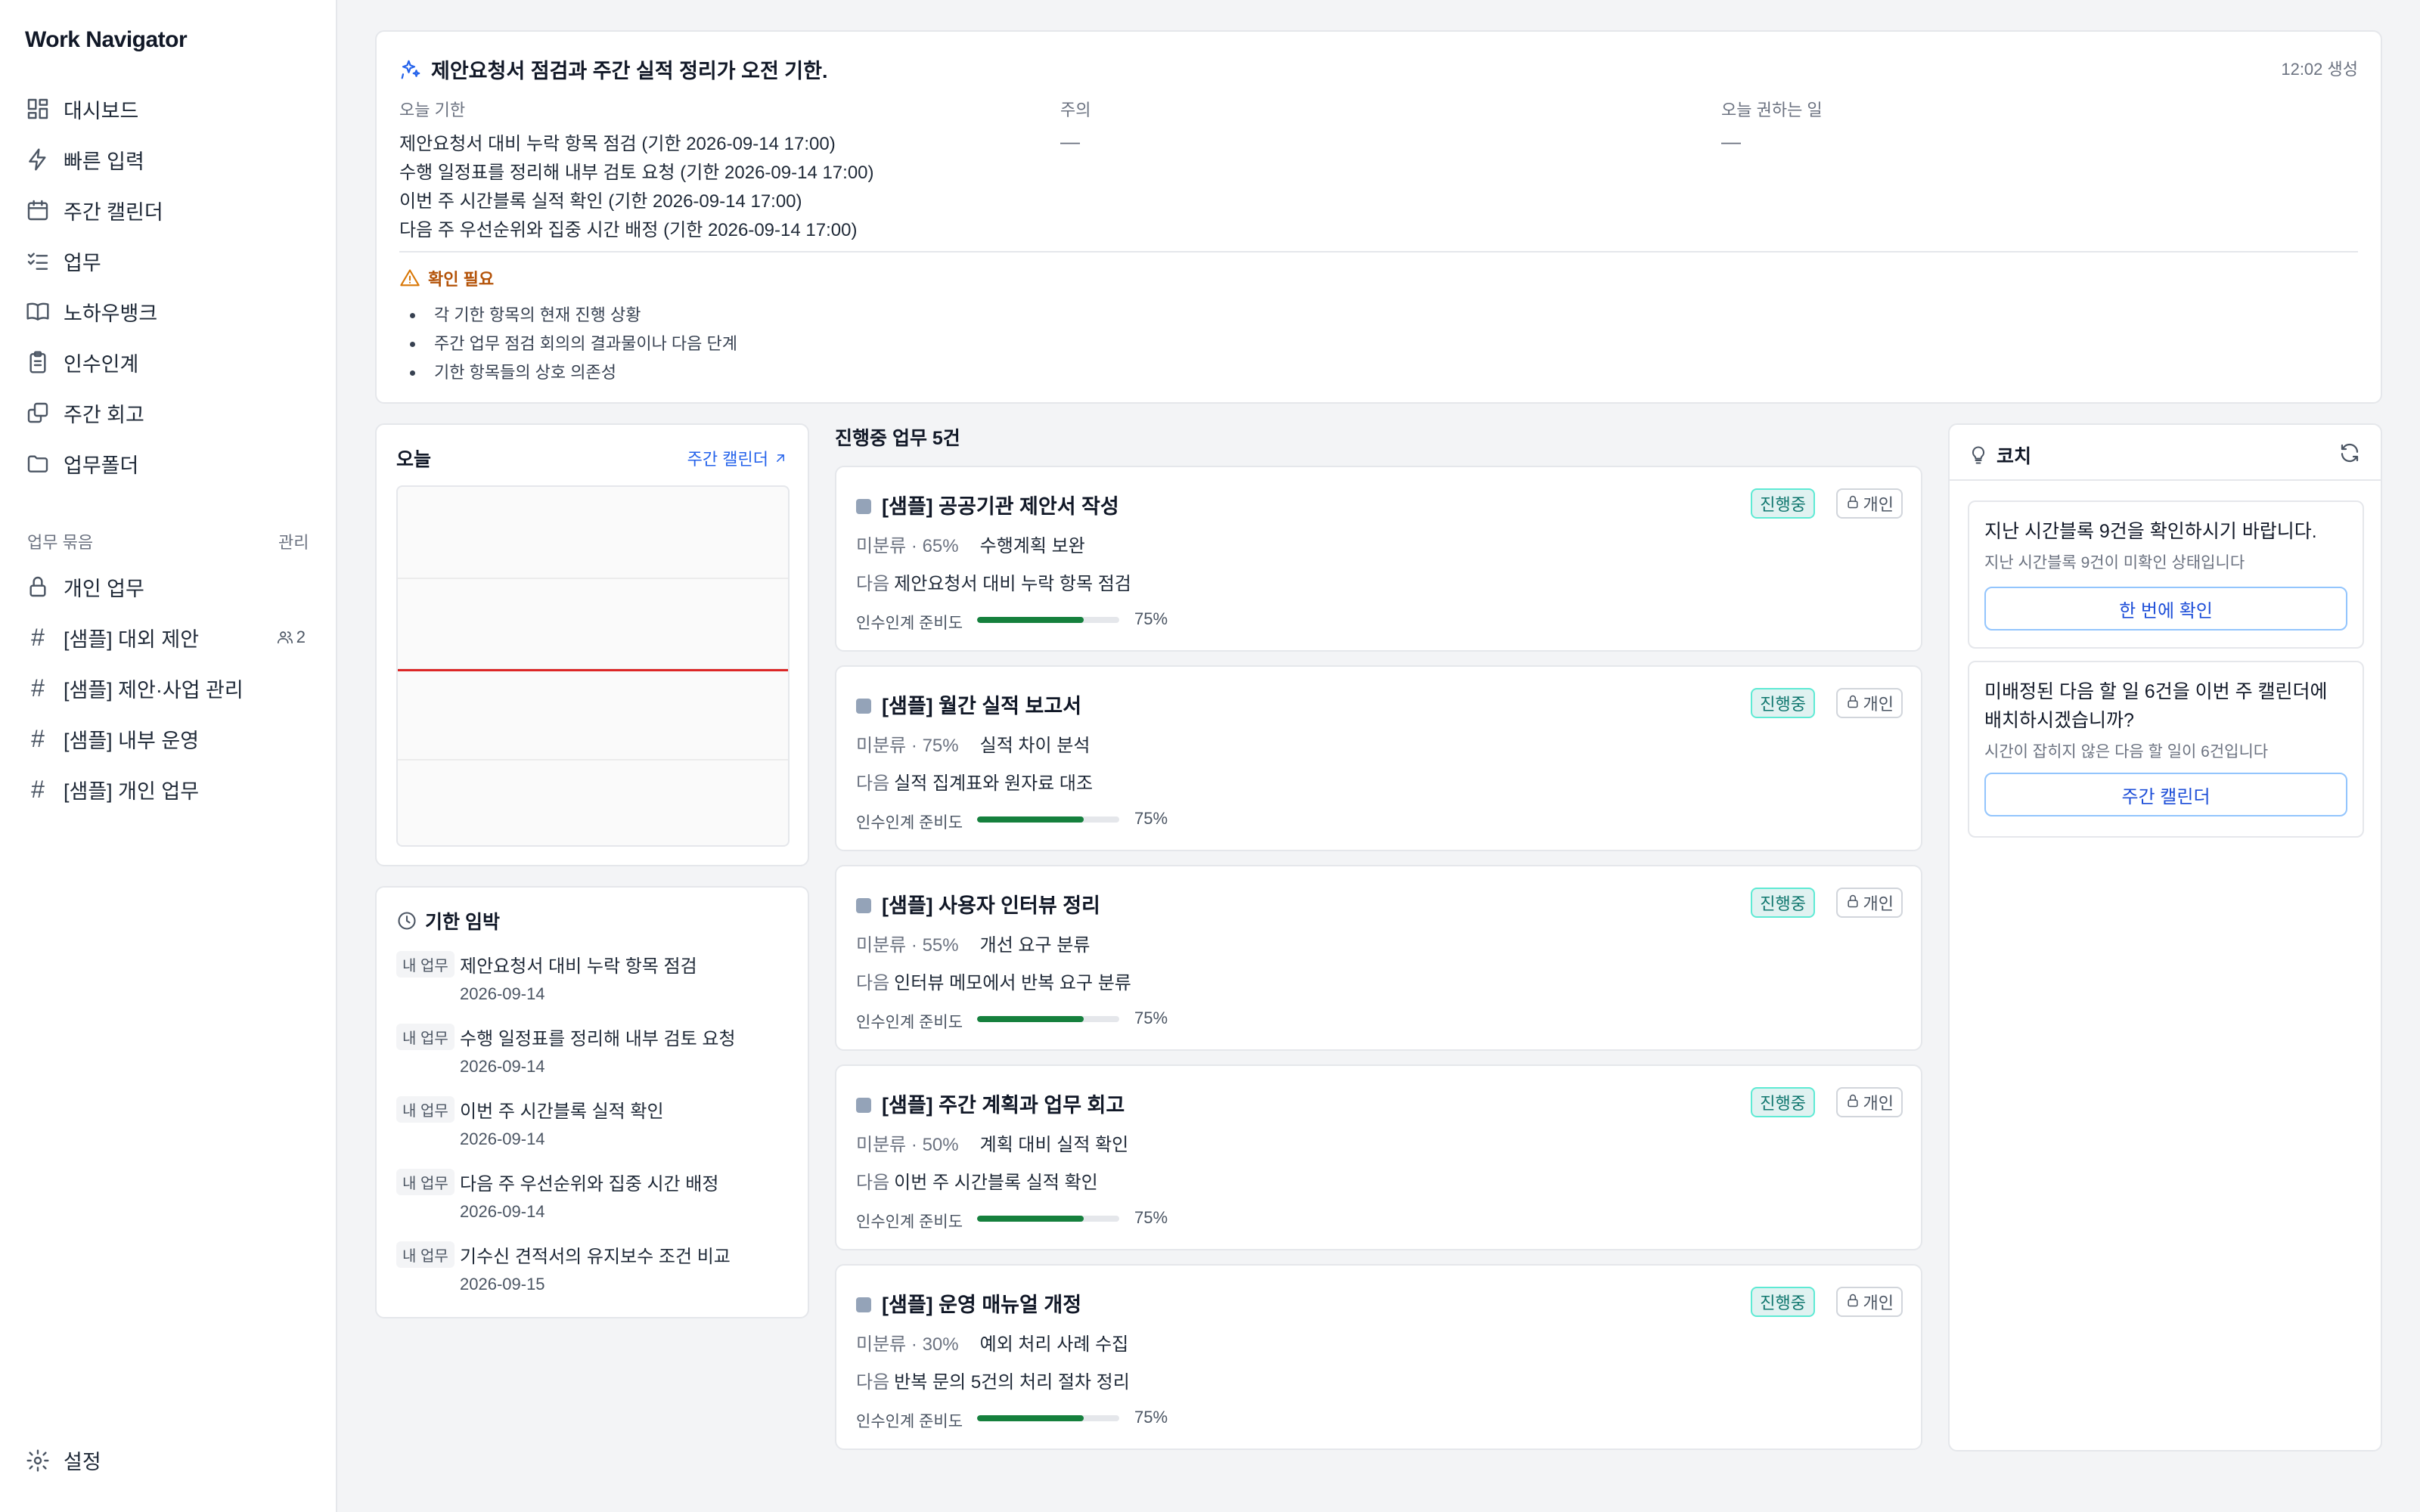  What do you see at coordinates (907, 1145) in the screenshot?
I see `task-category-progress: 미분류 · 50%` at bounding box center [907, 1145].